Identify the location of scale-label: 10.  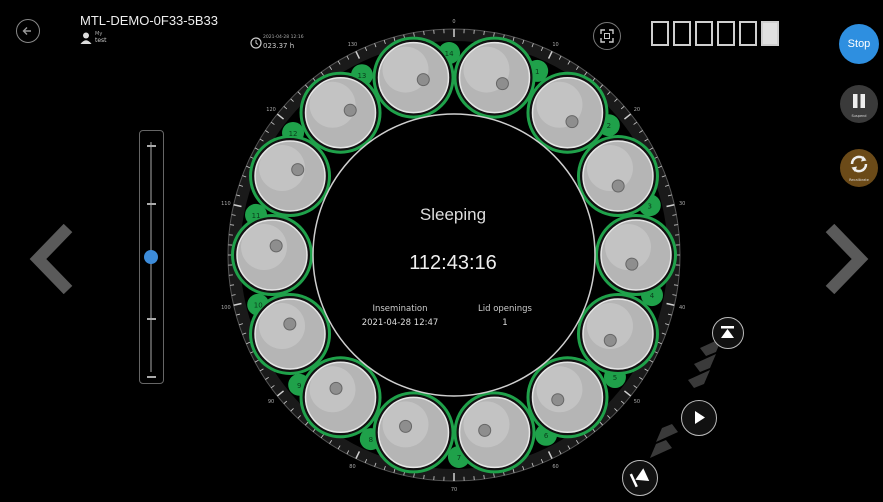
(555, 45).